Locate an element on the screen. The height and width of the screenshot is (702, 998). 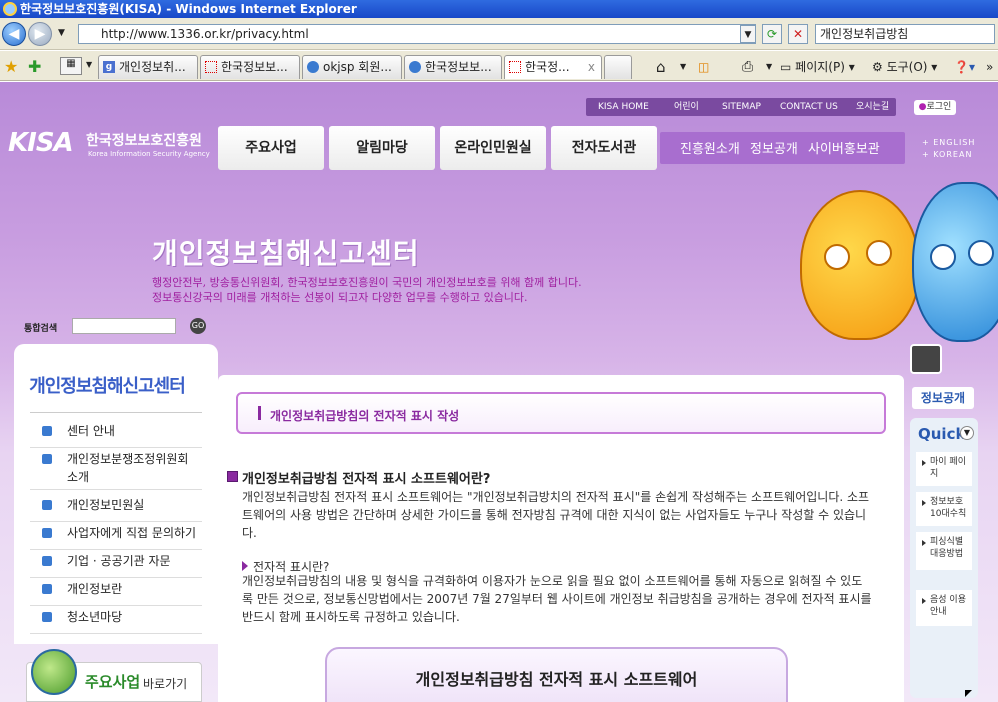
heading-bar-icon is located at coordinates (259, 413).